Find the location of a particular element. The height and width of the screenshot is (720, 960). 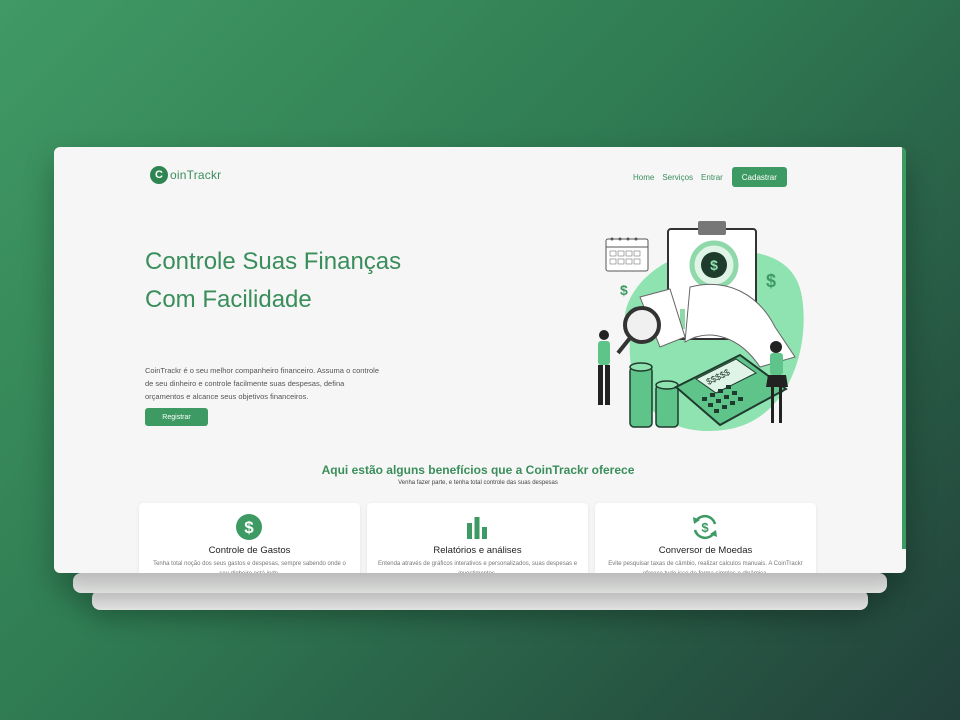

hero-finance-illustration: $ $ $ $$$$$ is located at coordinates (701, 326).